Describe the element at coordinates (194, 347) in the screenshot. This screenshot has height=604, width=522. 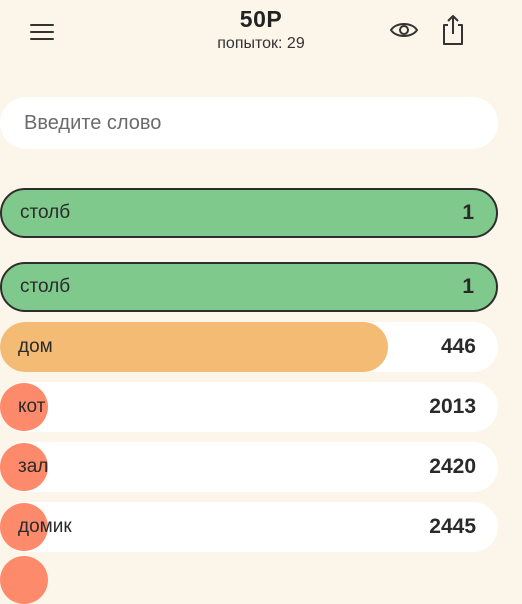
I see `closeness-bar` at that location.